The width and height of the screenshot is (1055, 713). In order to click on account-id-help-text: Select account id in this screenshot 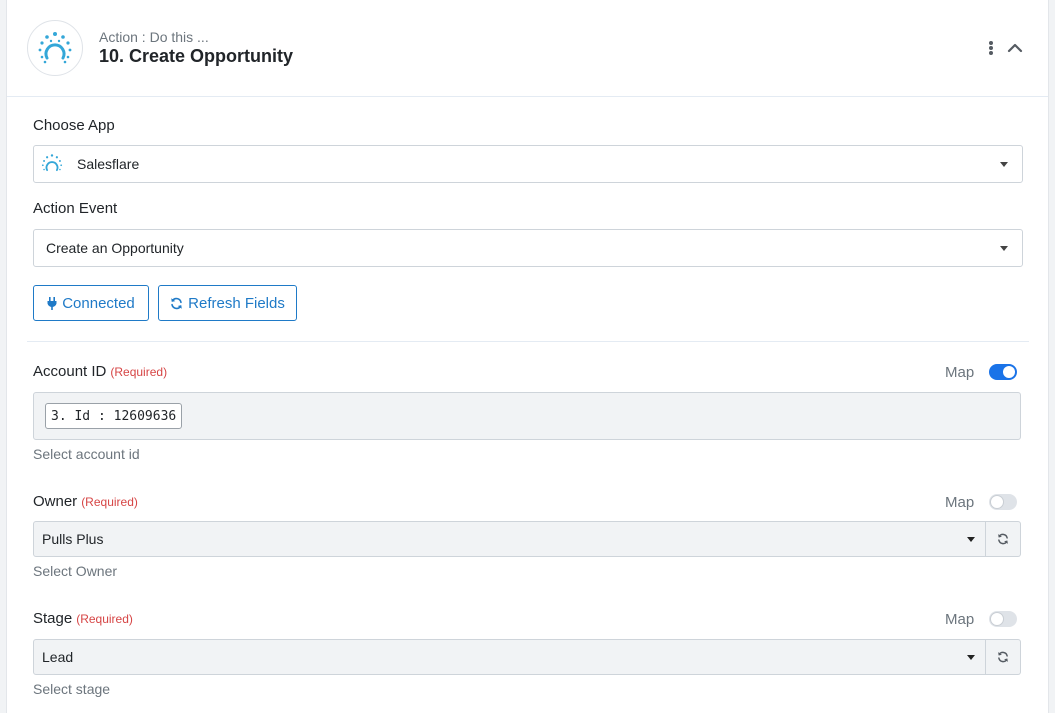, I will do `click(86, 454)`.